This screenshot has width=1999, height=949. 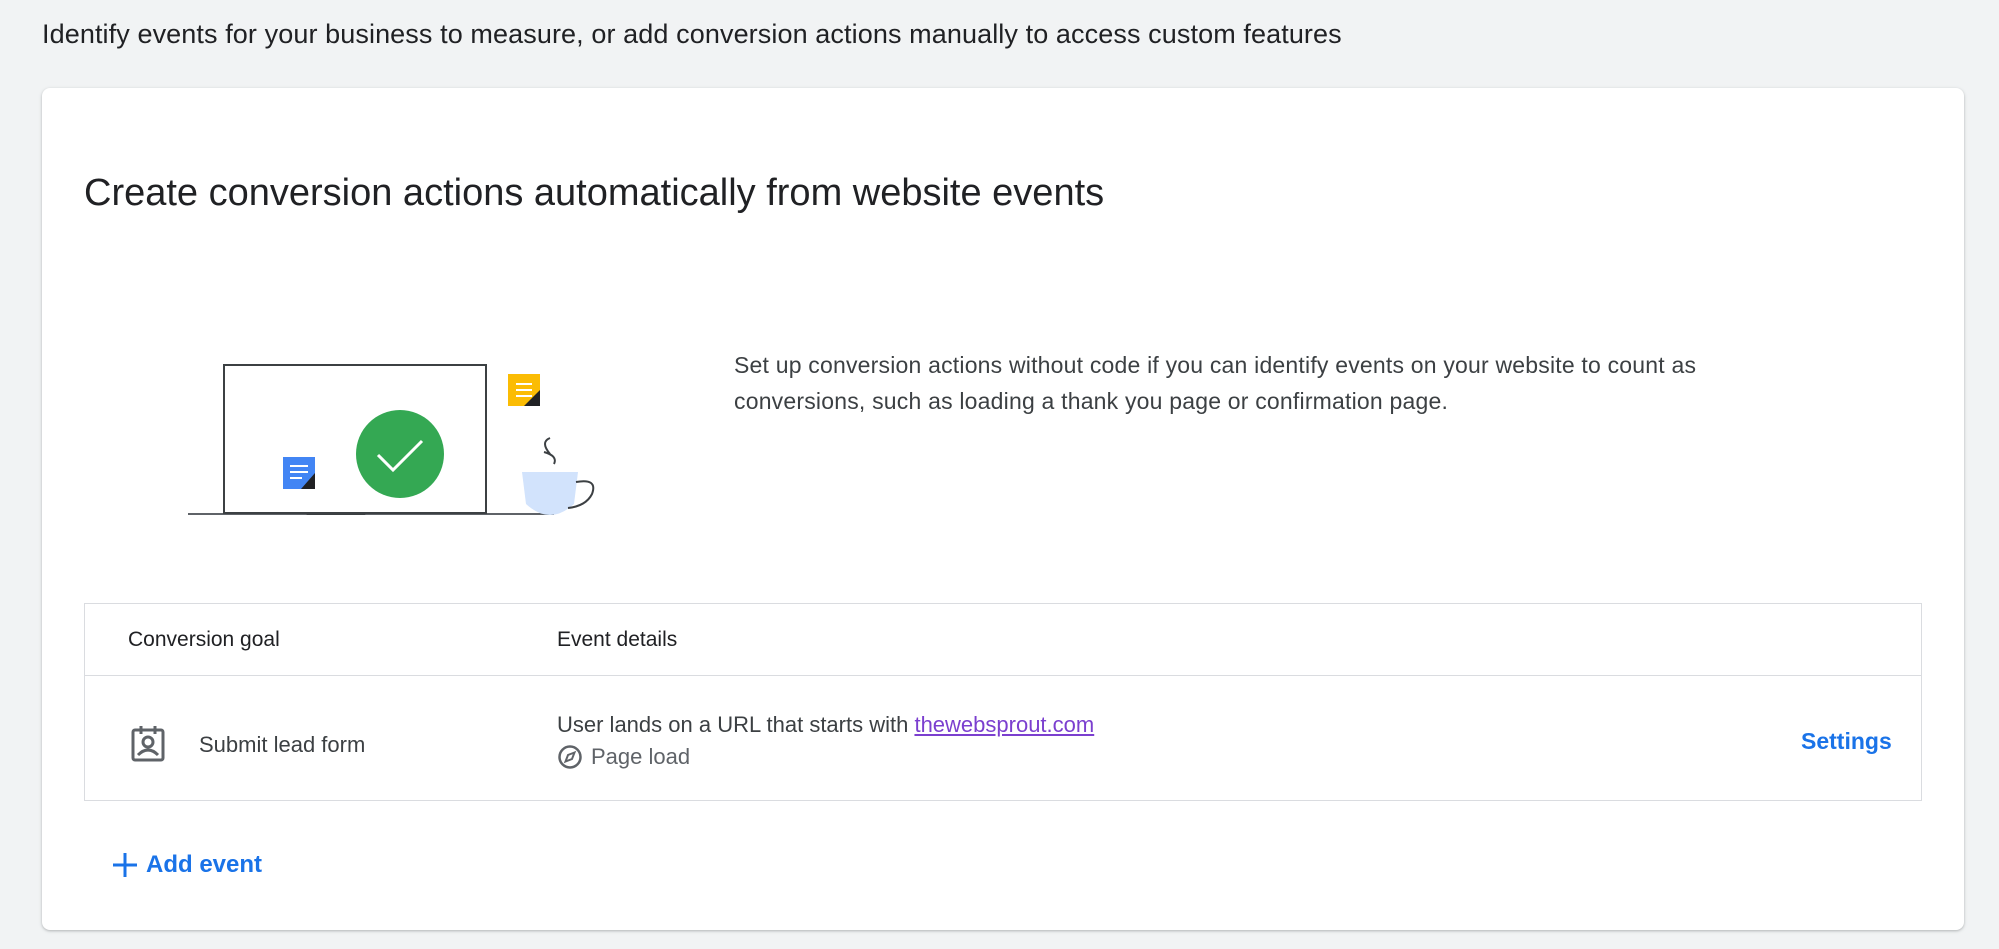 What do you see at coordinates (570, 757) in the screenshot?
I see `compass-icon` at bounding box center [570, 757].